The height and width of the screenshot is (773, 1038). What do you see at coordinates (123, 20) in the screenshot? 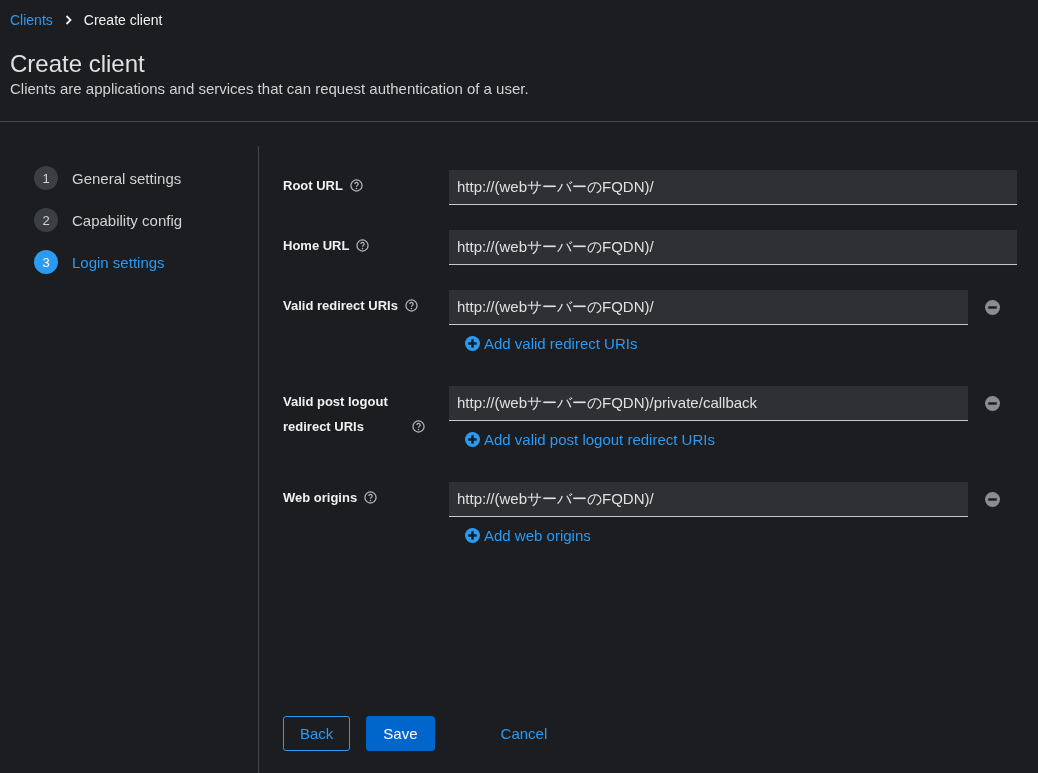
I see `breadcrumb-current: Create client` at bounding box center [123, 20].